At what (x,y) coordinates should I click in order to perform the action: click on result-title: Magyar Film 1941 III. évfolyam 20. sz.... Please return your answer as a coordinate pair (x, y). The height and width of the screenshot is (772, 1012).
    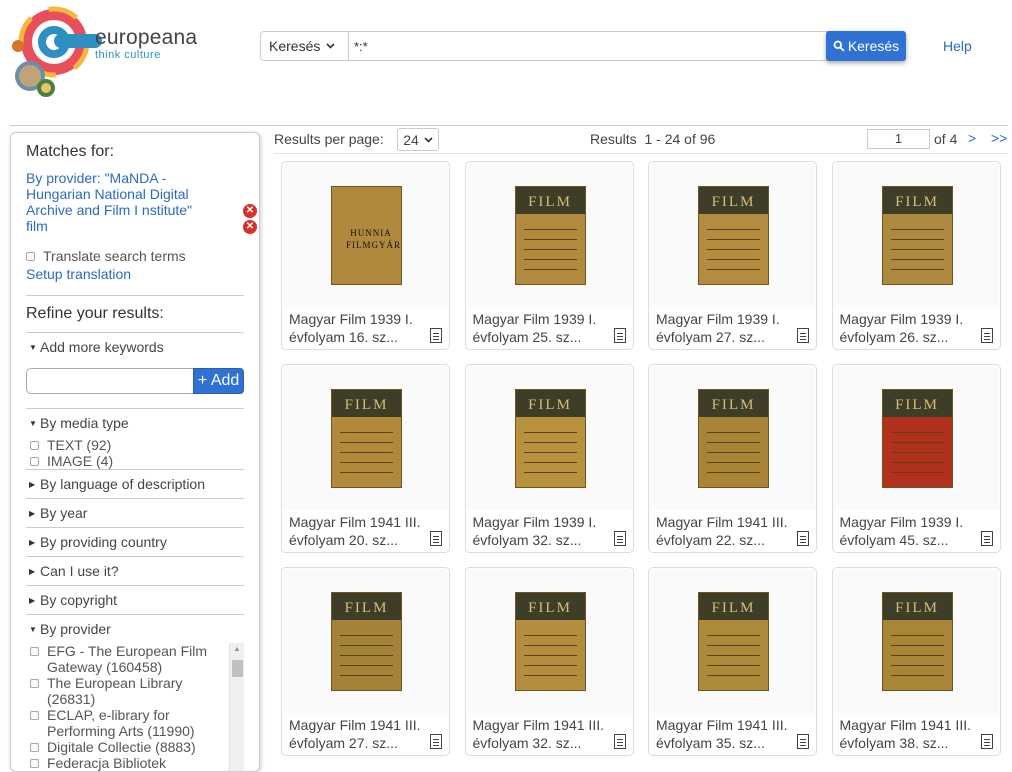
    Looking at the image, I should click on (359, 531).